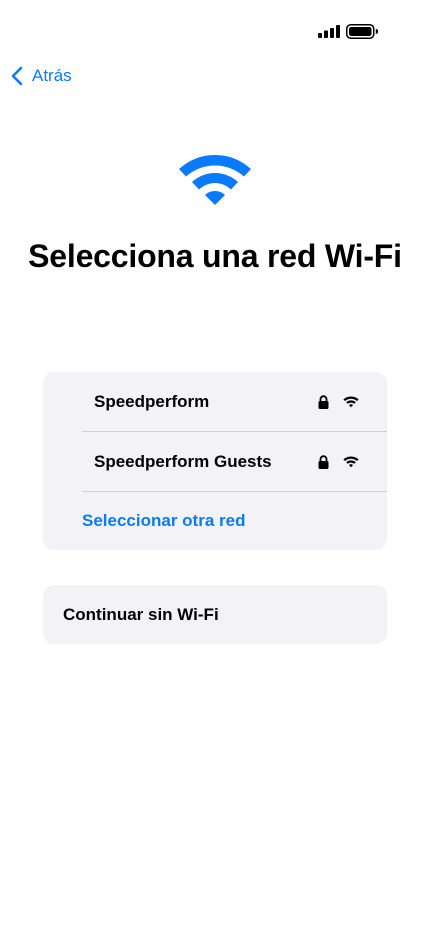  I want to click on status-bar, so click(215, 27).